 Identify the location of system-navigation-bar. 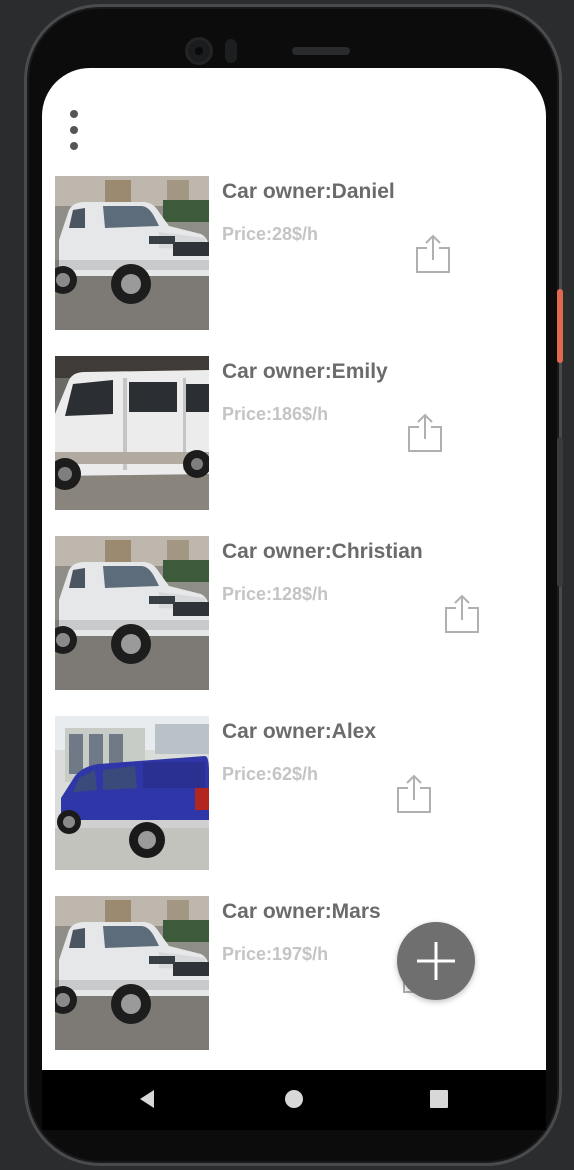
(294, 1100).